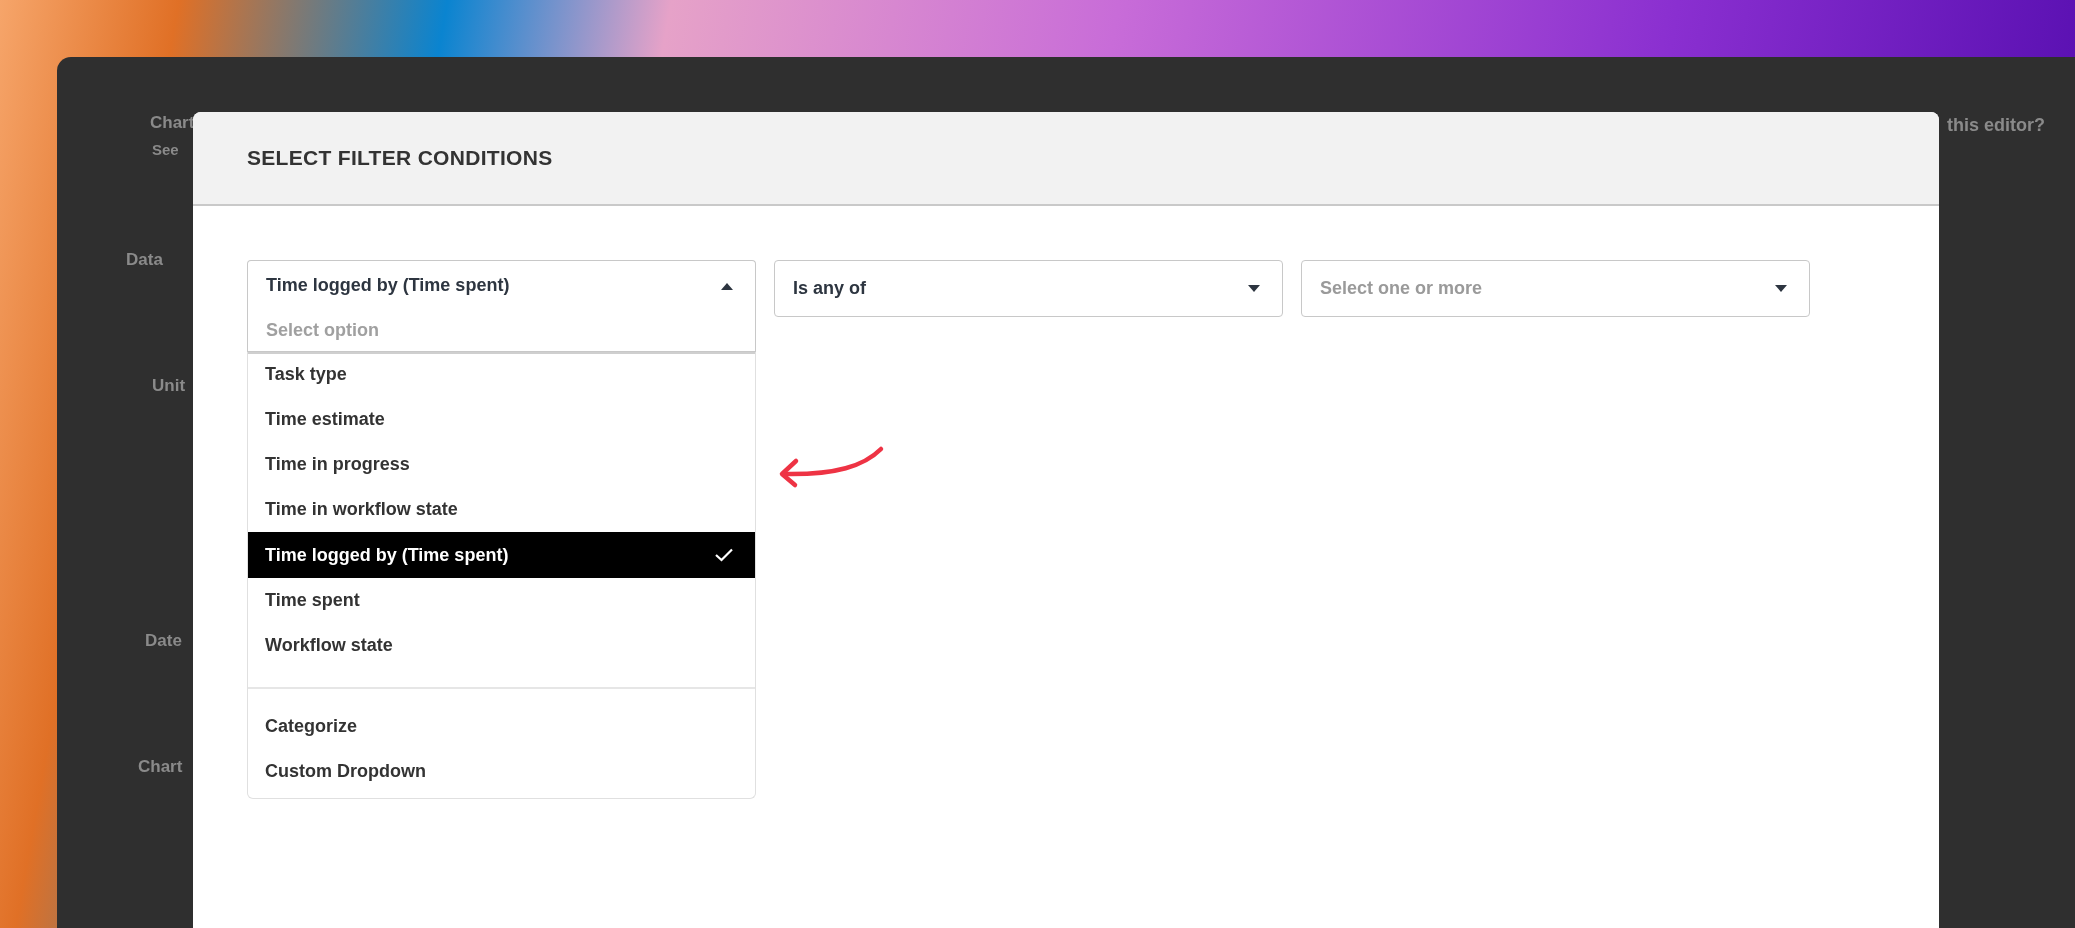  I want to click on field-label: Date, so click(163, 641).